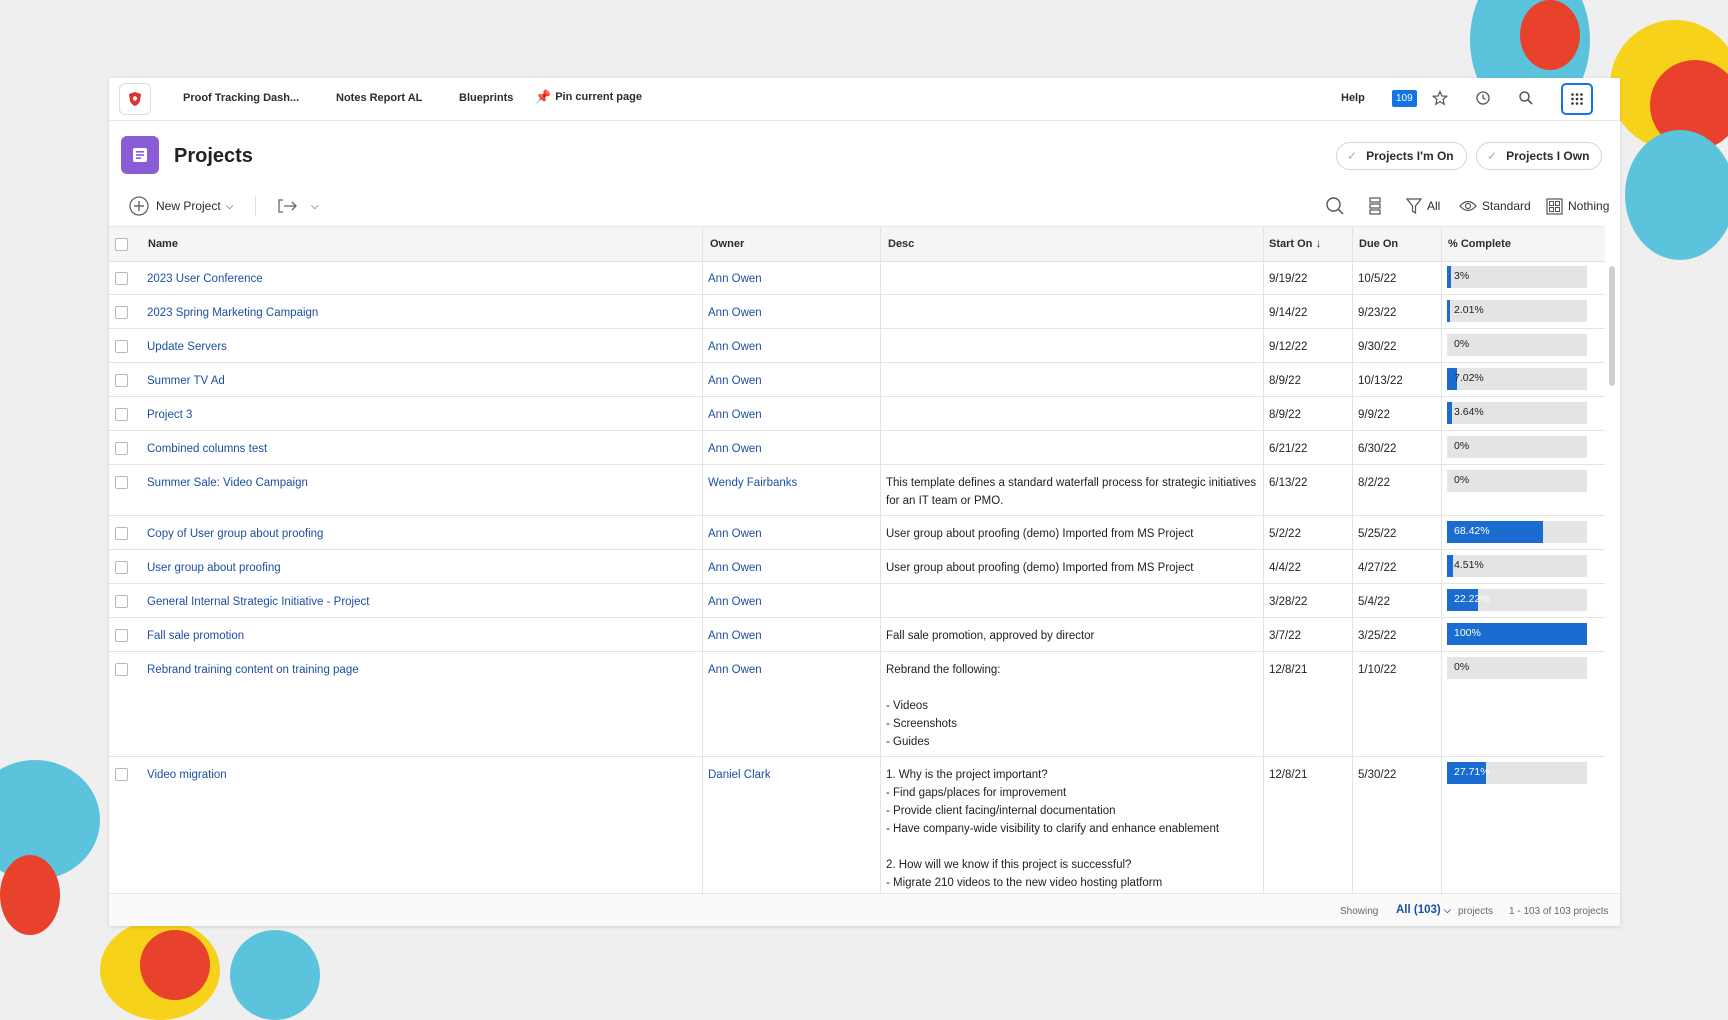 This screenshot has width=1728, height=1020. I want to click on project-name-link: Fall sale promotion, so click(421, 631).